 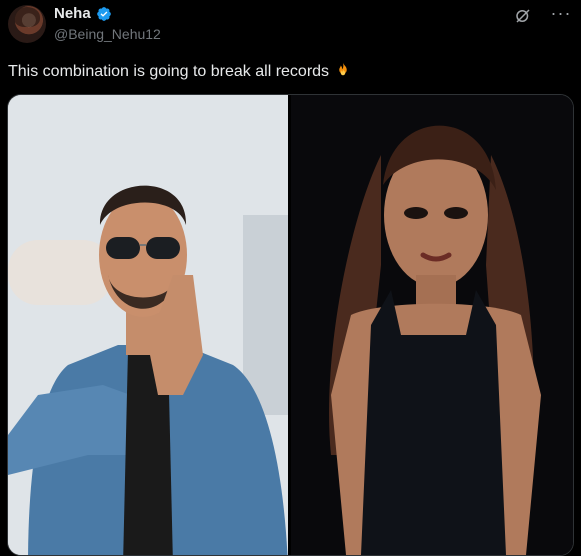 What do you see at coordinates (103, 13) in the screenshot?
I see `verified-badge-icon` at bounding box center [103, 13].